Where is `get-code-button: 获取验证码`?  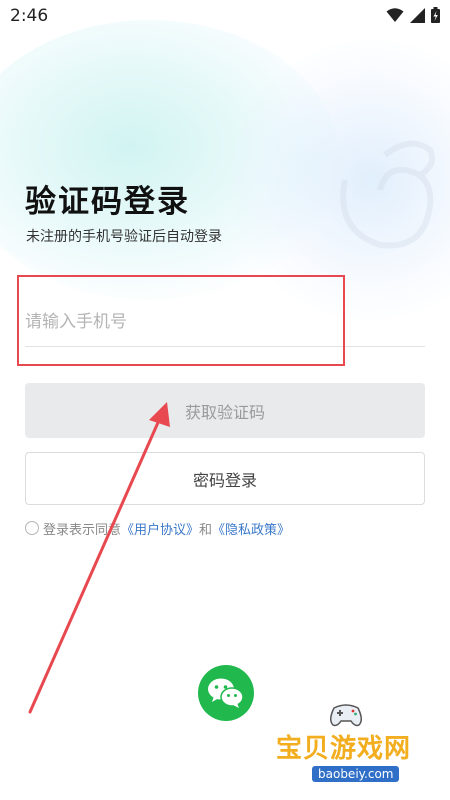 get-code-button: 获取验证码 is located at coordinates (225, 410).